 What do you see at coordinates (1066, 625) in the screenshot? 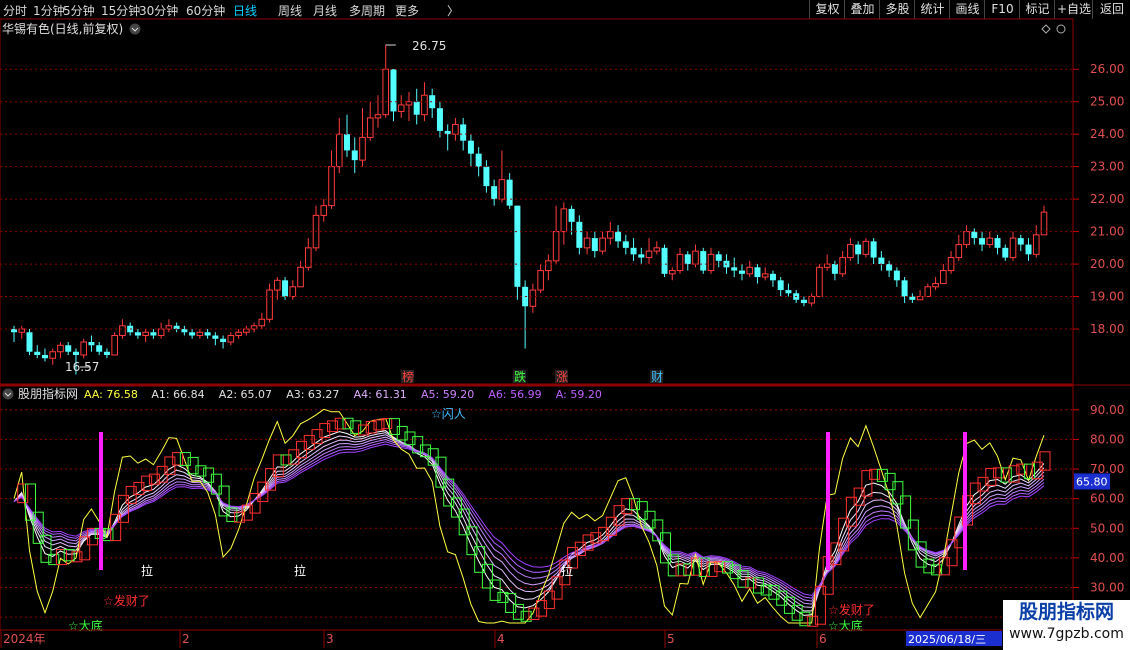
I see `watermark: 股朋指标网 www.7gpzb.com` at bounding box center [1066, 625].